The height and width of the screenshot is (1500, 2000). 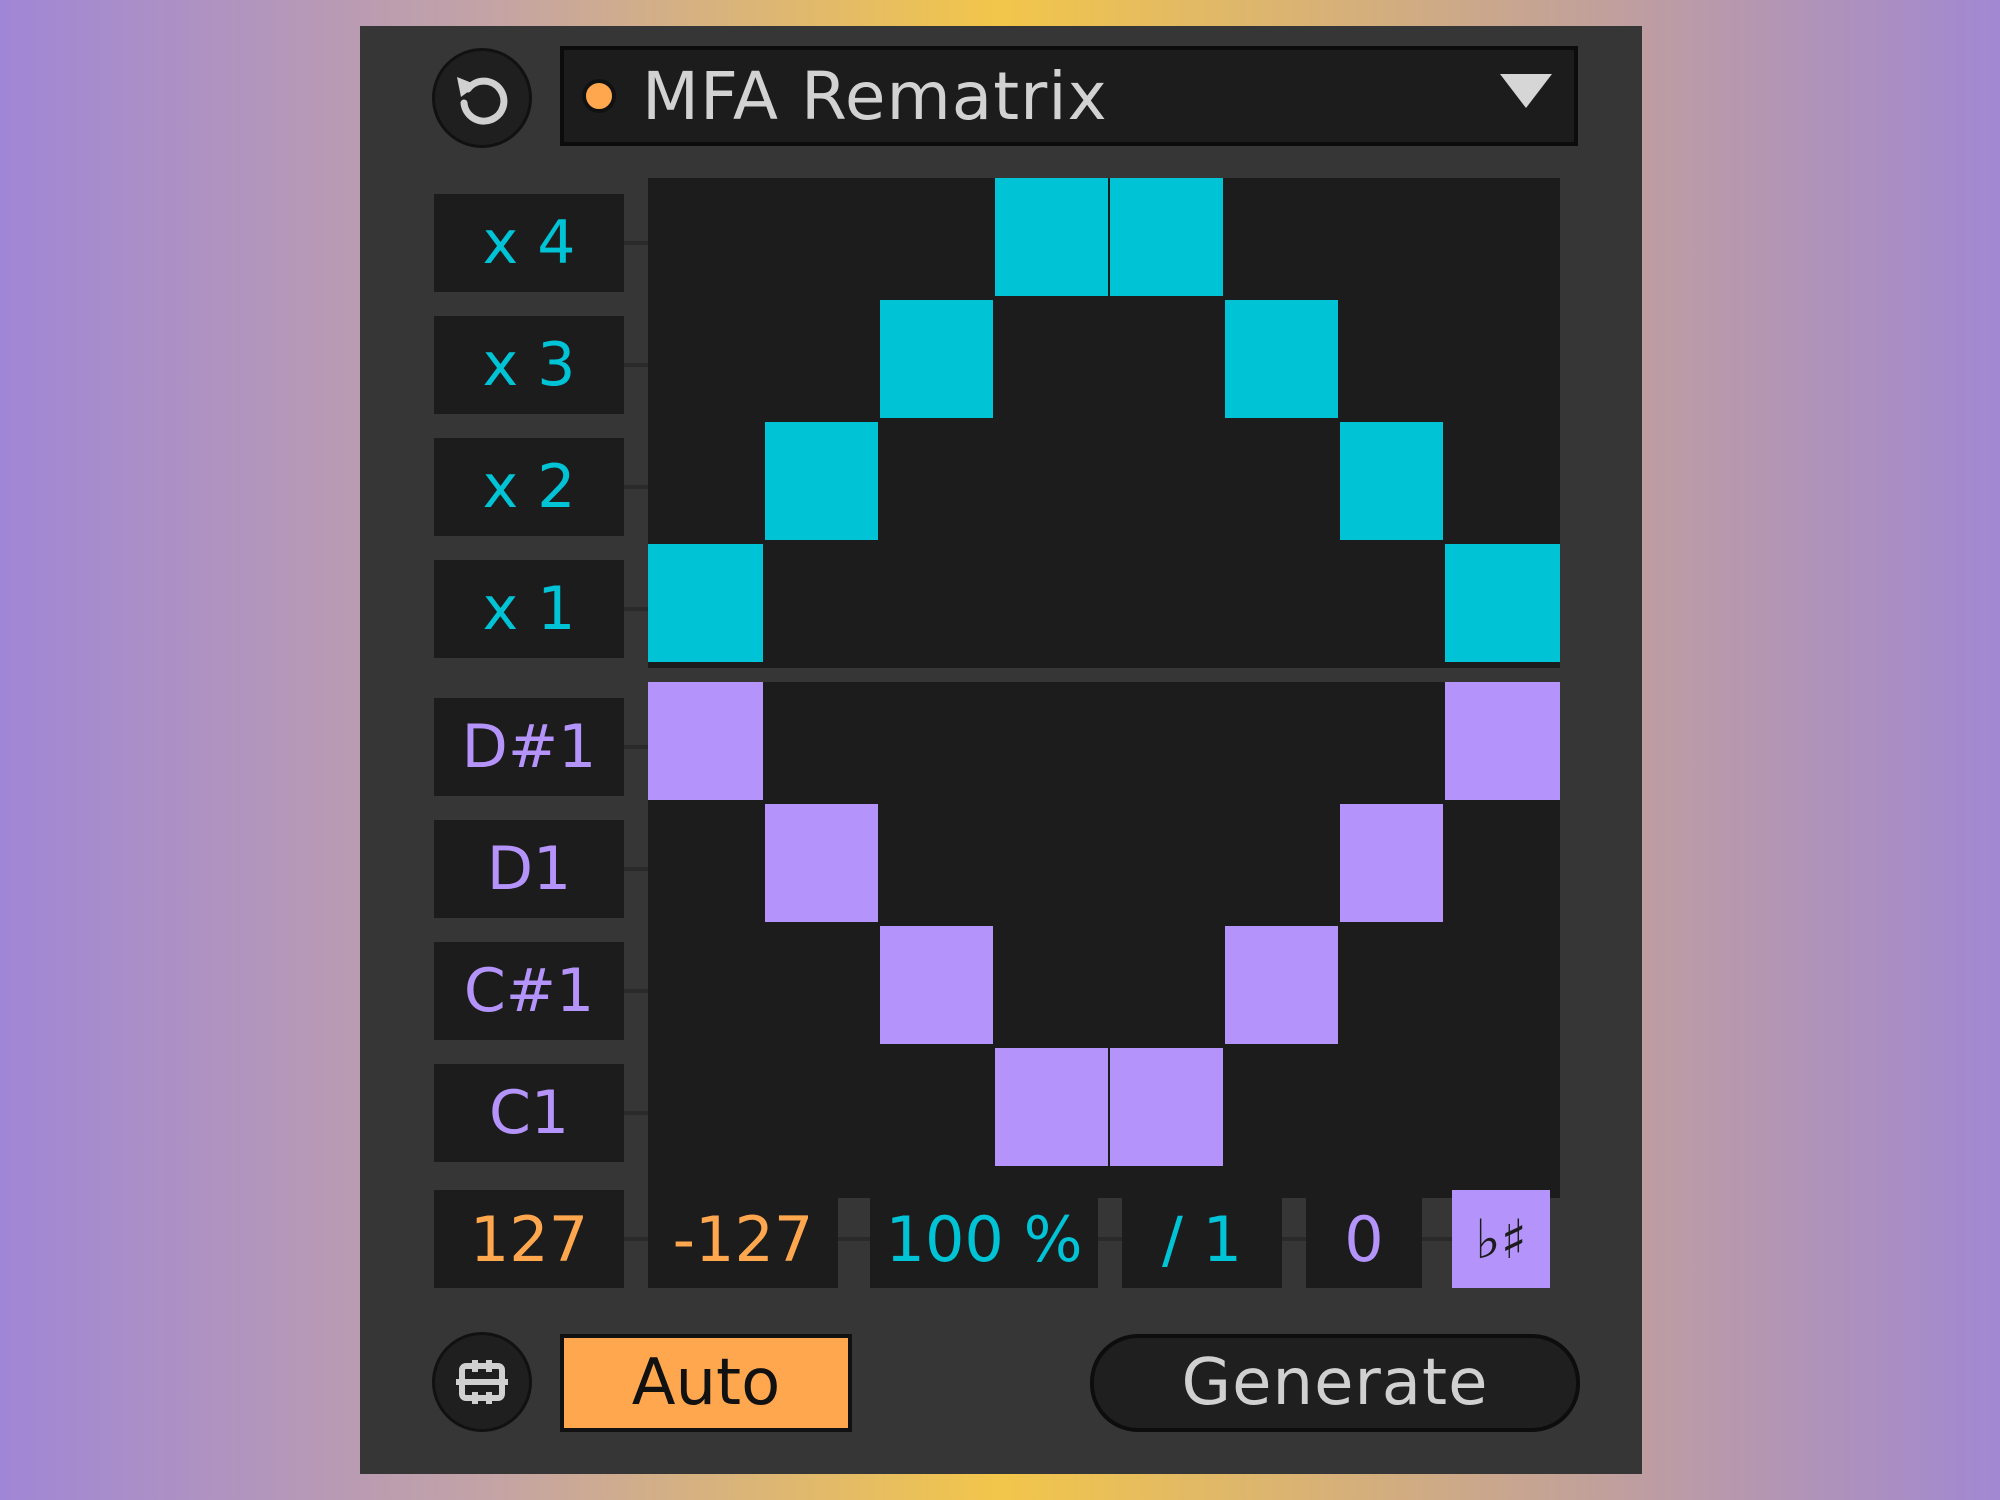 What do you see at coordinates (482, 101) in the screenshot?
I see `rotate-ccw-icon` at bounding box center [482, 101].